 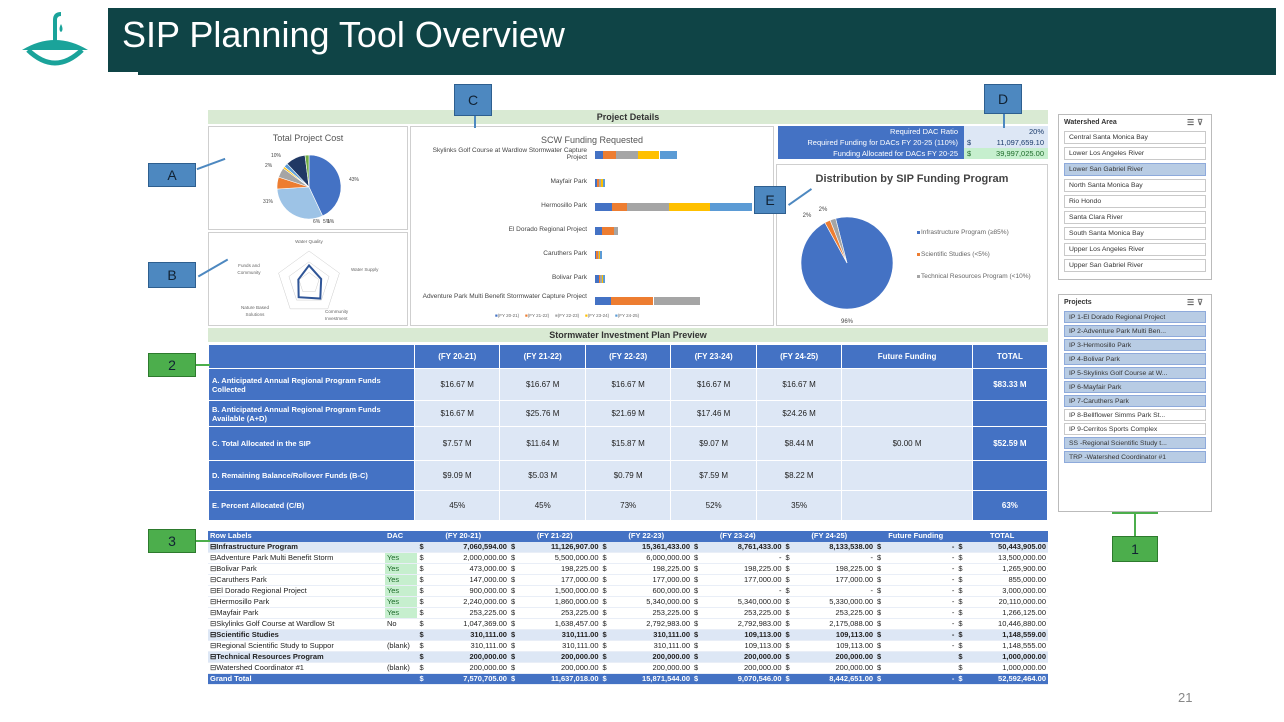 What do you see at coordinates (542, 505) in the screenshot?
I see `sip-cell: 45%` at bounding box center [542, 505].